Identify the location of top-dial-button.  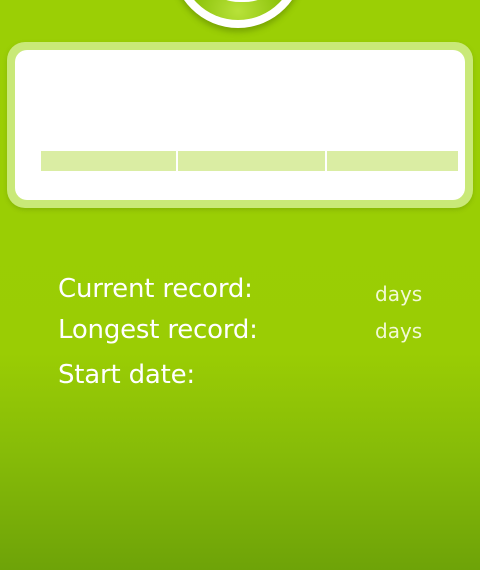
(238, 14).